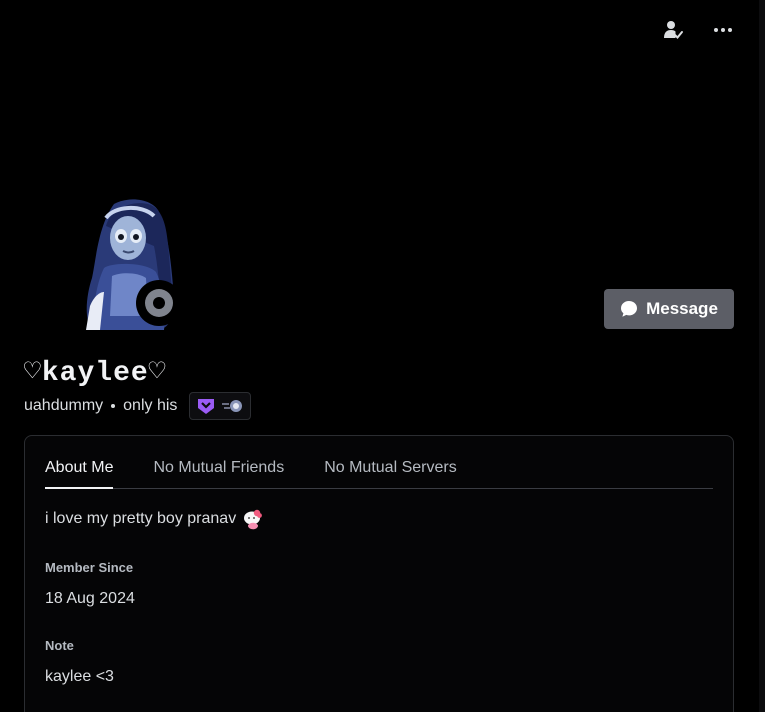 Image resolution: width=765 pixels, height=712 pixels. I want to click on chat-bubble-icon, so click(629, 309).